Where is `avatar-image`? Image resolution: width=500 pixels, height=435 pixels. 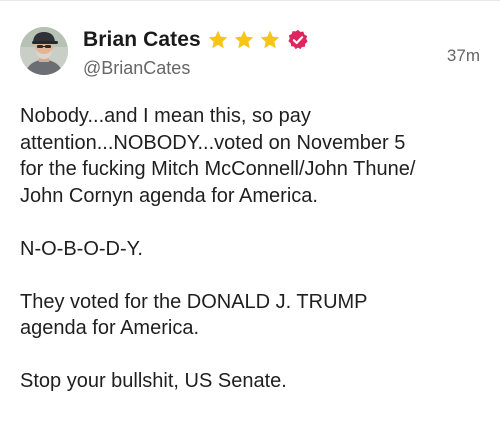
avatar-image is located at coordinates (44, 51).